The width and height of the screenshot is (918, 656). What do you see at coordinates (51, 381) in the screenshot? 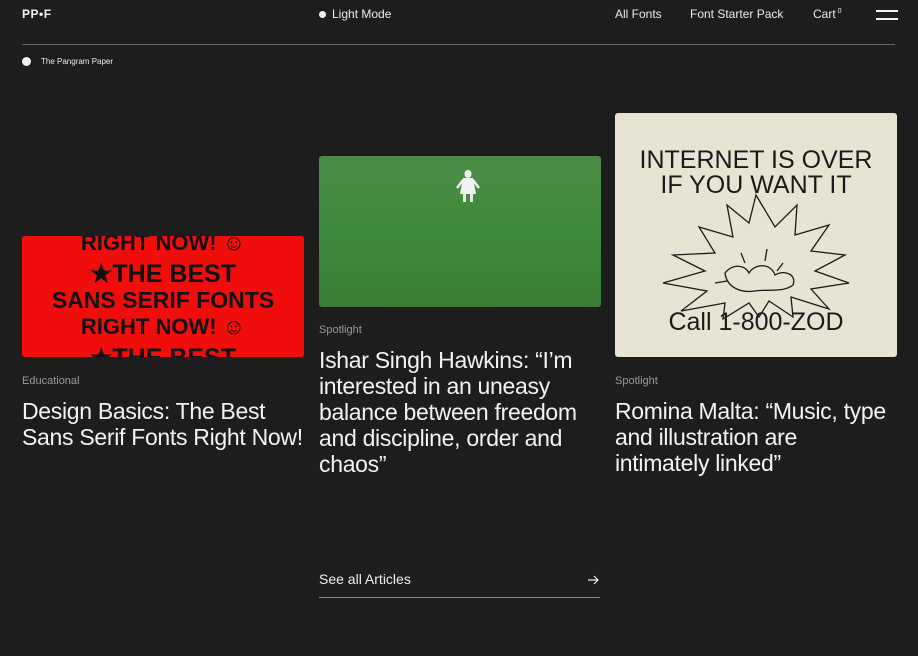
I see `article-category: Educational` at bounding box center [51, 381].